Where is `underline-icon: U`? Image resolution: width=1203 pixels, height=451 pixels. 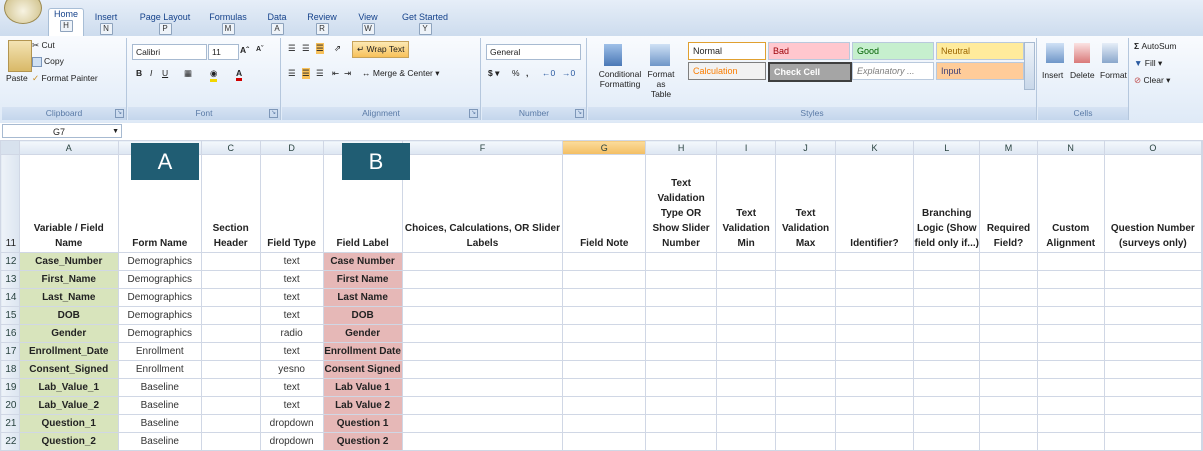
underline-icon: U is located at coordinates (165, 73).